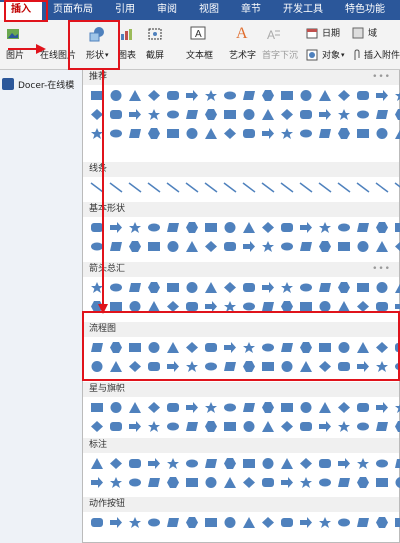 The height and width of the screenshot is (543, 400). Describe the element at coordinates (303, 10) in the screenshot. I see `menu-developer: 开发工具` at that location.